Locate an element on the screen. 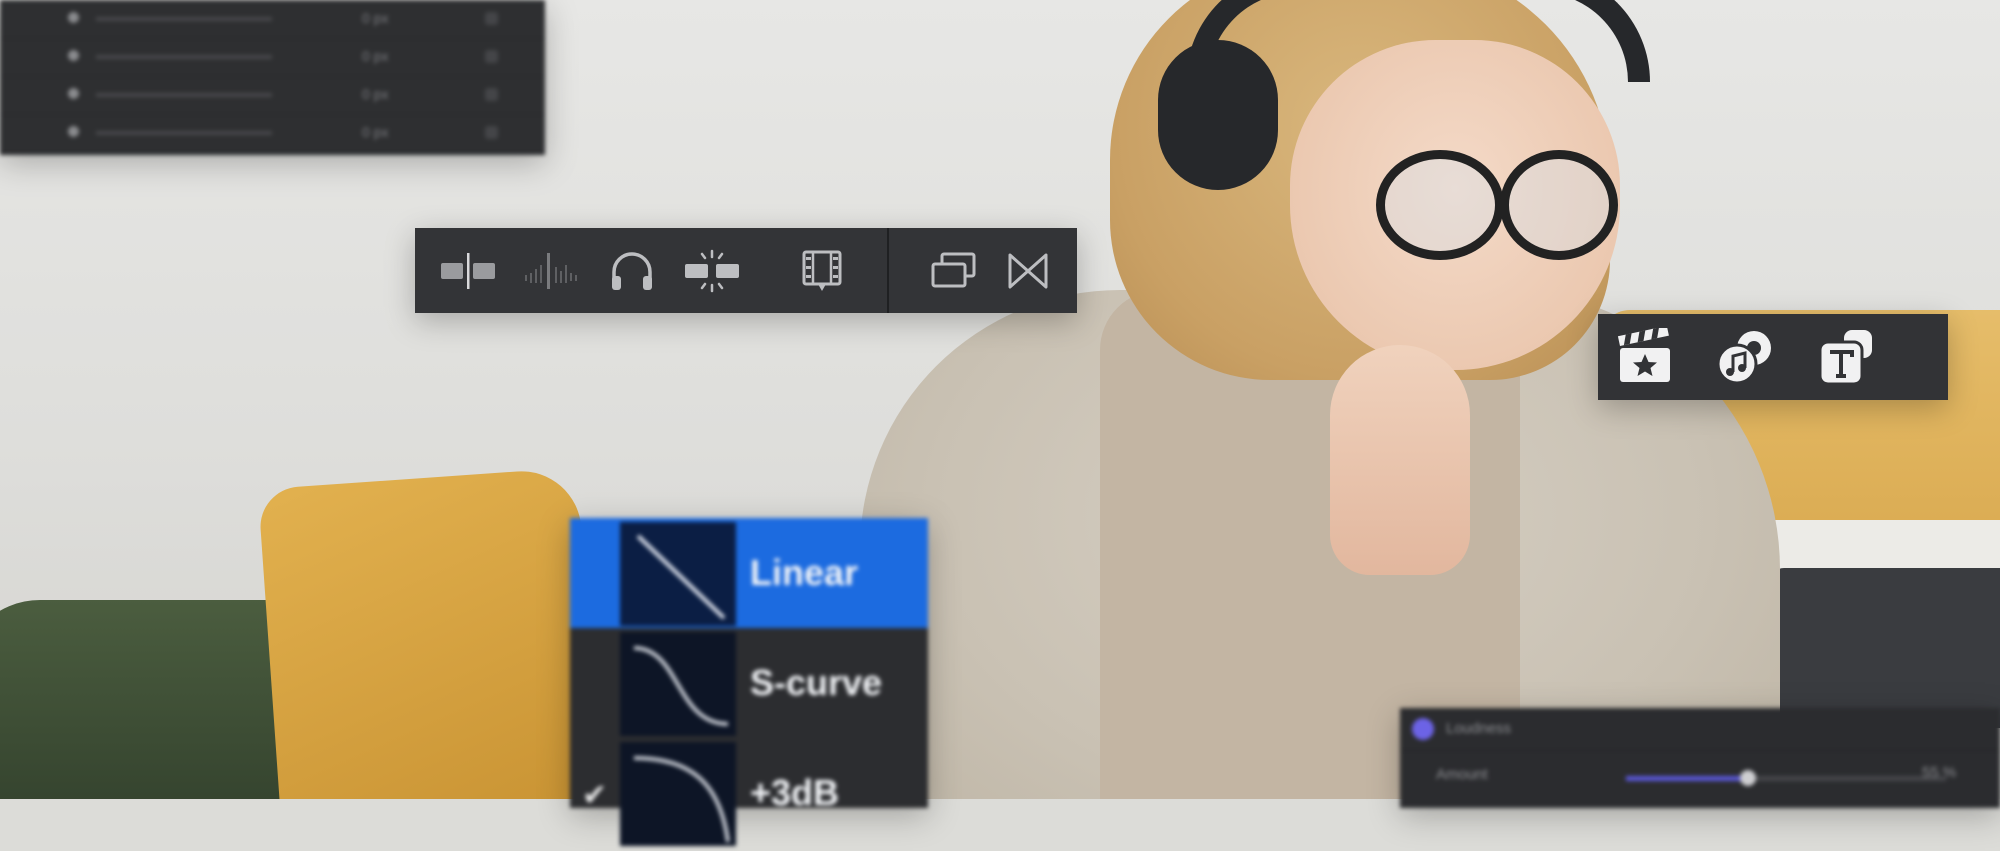  edit-toolbar is located at coordinates (746, 270).